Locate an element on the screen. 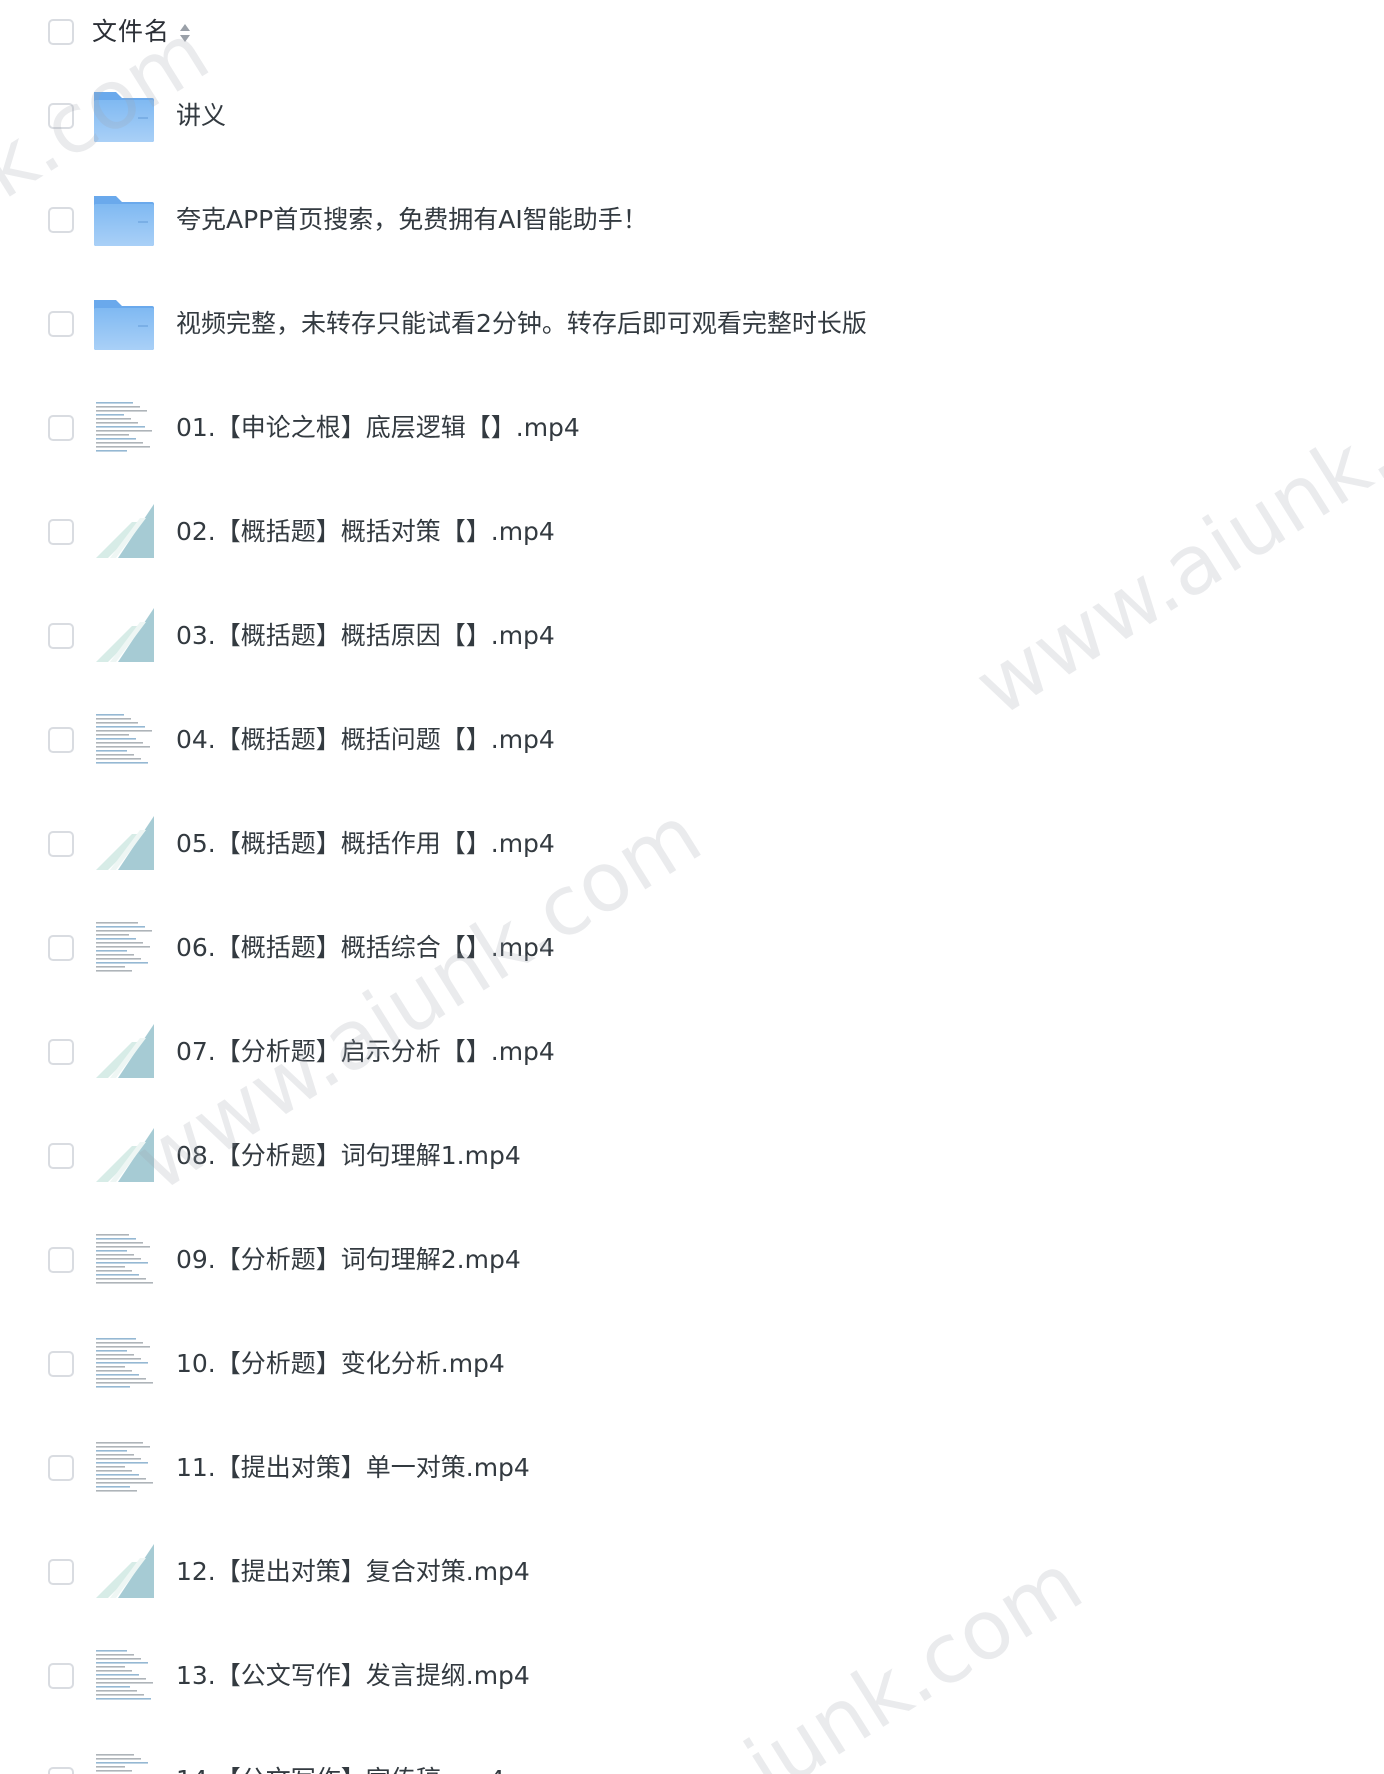 Image resolution: width=1384 pixels, height=1774 pixels. file-name: 05.【概括题】概括作用【】.mp4 is located at coordinates (365, 844).